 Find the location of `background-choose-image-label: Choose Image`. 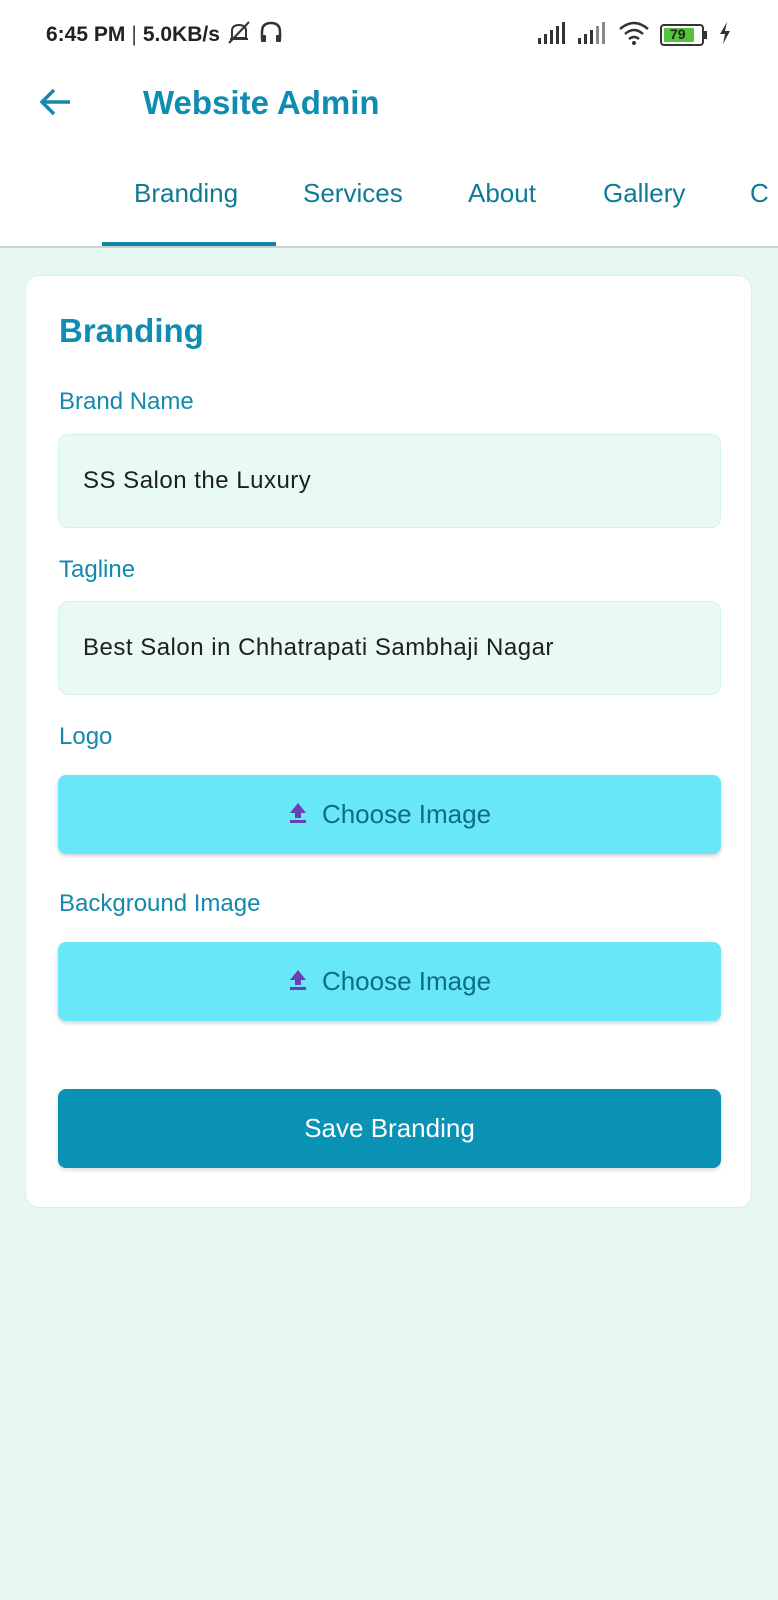

background-choose-image-label: Choose Image is located at coordinates (406, 981).